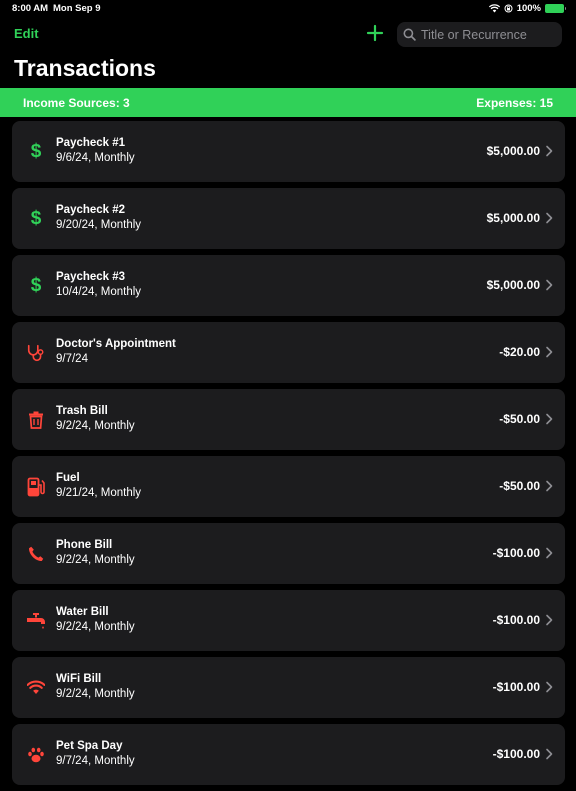 The width and height of the screenshot is (576, 791). What do you see at coordinates (89, 746) in the screenshot?
I see `transaction-title: Pet Spa Day` at bounding box center [89, 746].